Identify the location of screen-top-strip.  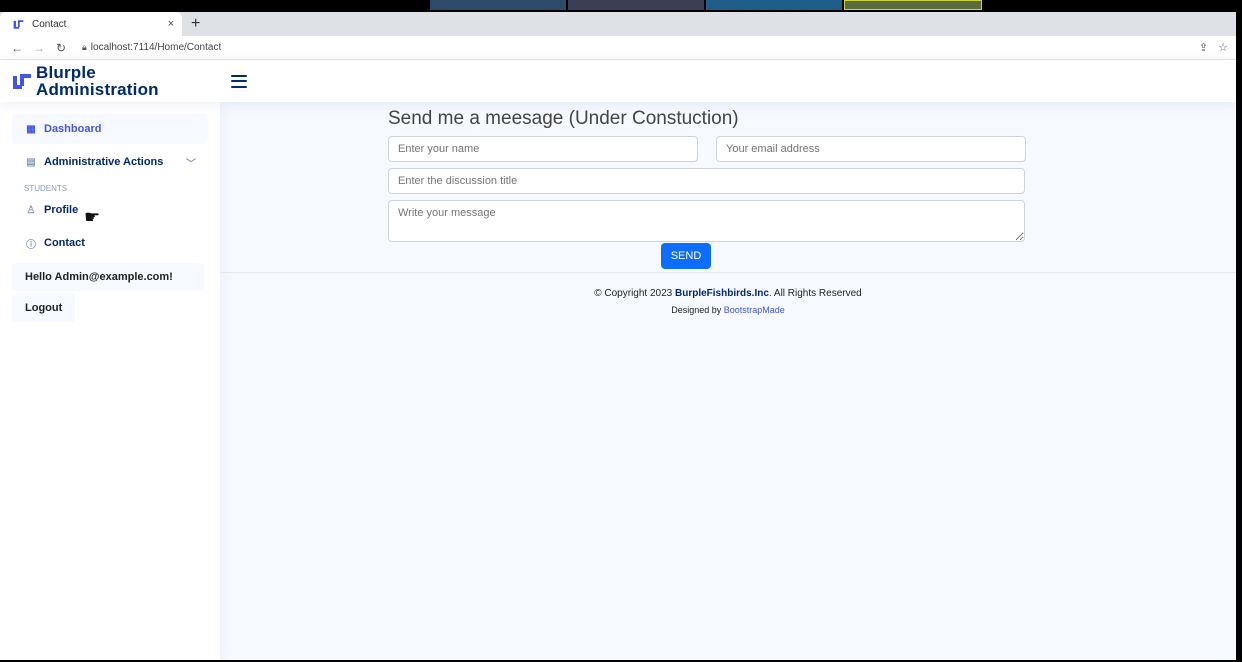
(621, 6).